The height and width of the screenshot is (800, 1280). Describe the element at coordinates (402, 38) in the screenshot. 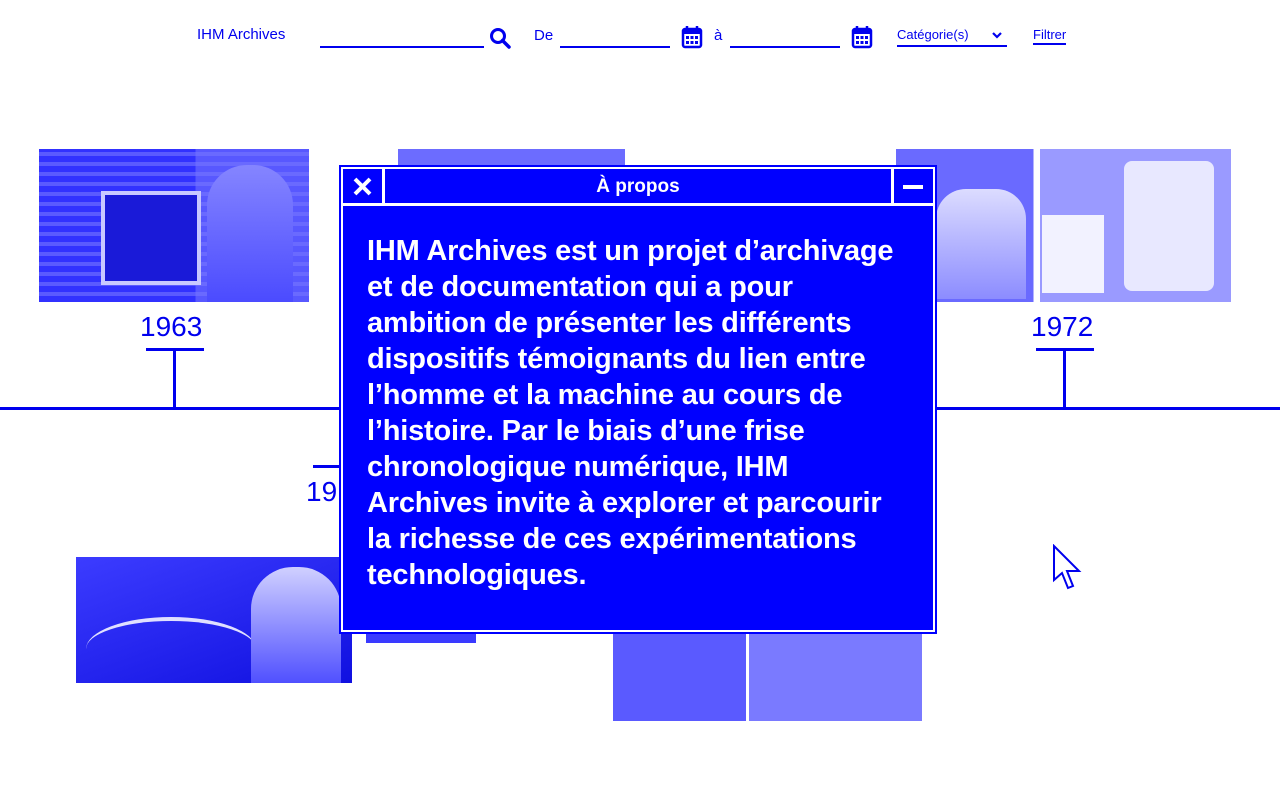

I see `search-input` at that location.